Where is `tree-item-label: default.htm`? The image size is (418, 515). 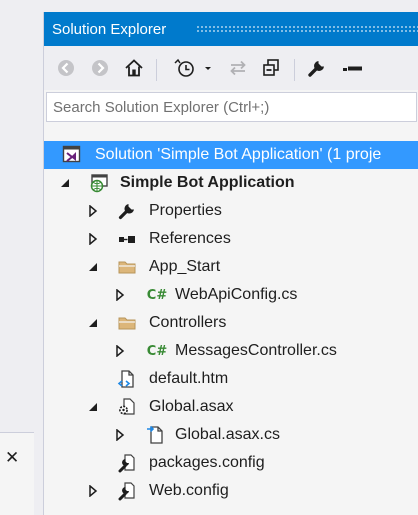
tree-item-label: default.htm is located at coordinates (189, 378).